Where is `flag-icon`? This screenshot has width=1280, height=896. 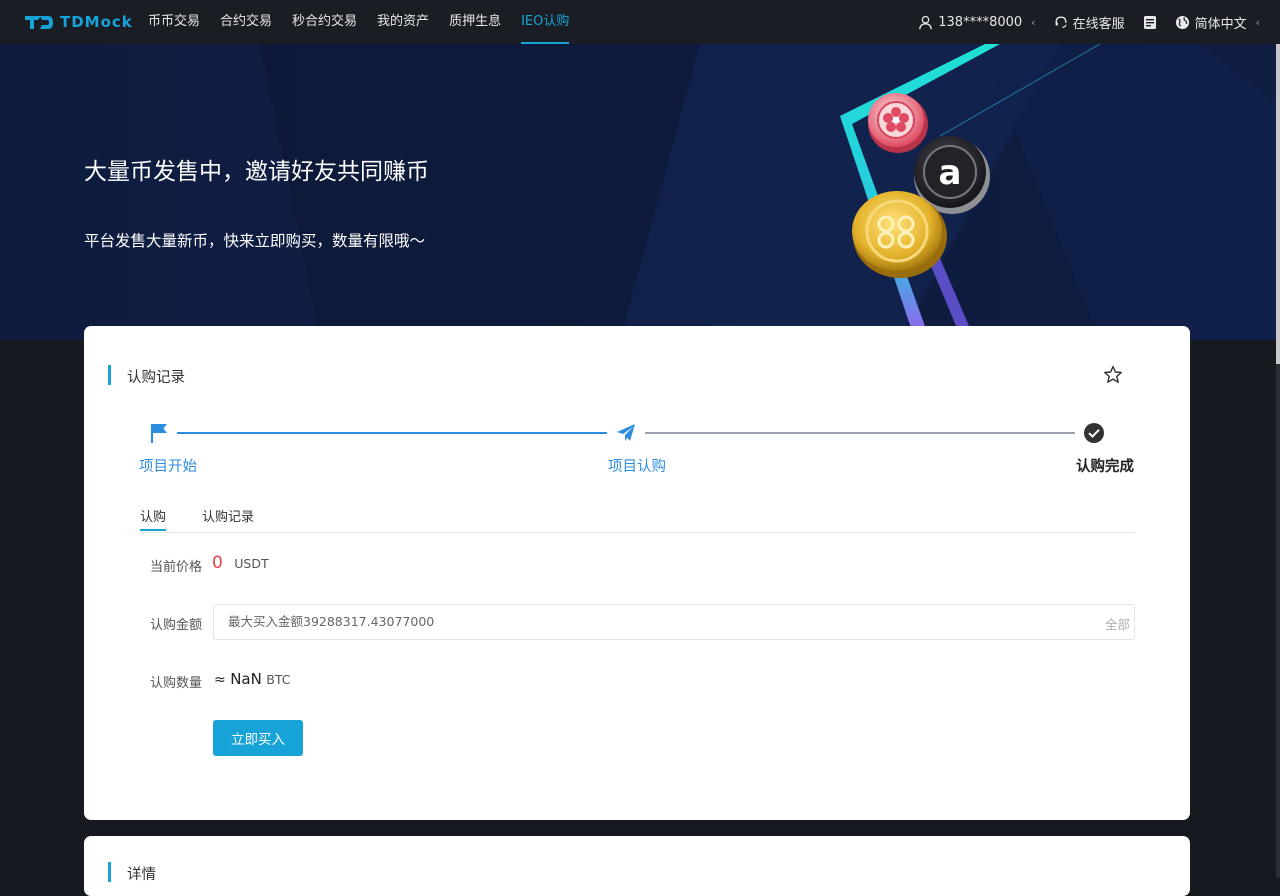
flag-icon is located at coordinates (158, 433).